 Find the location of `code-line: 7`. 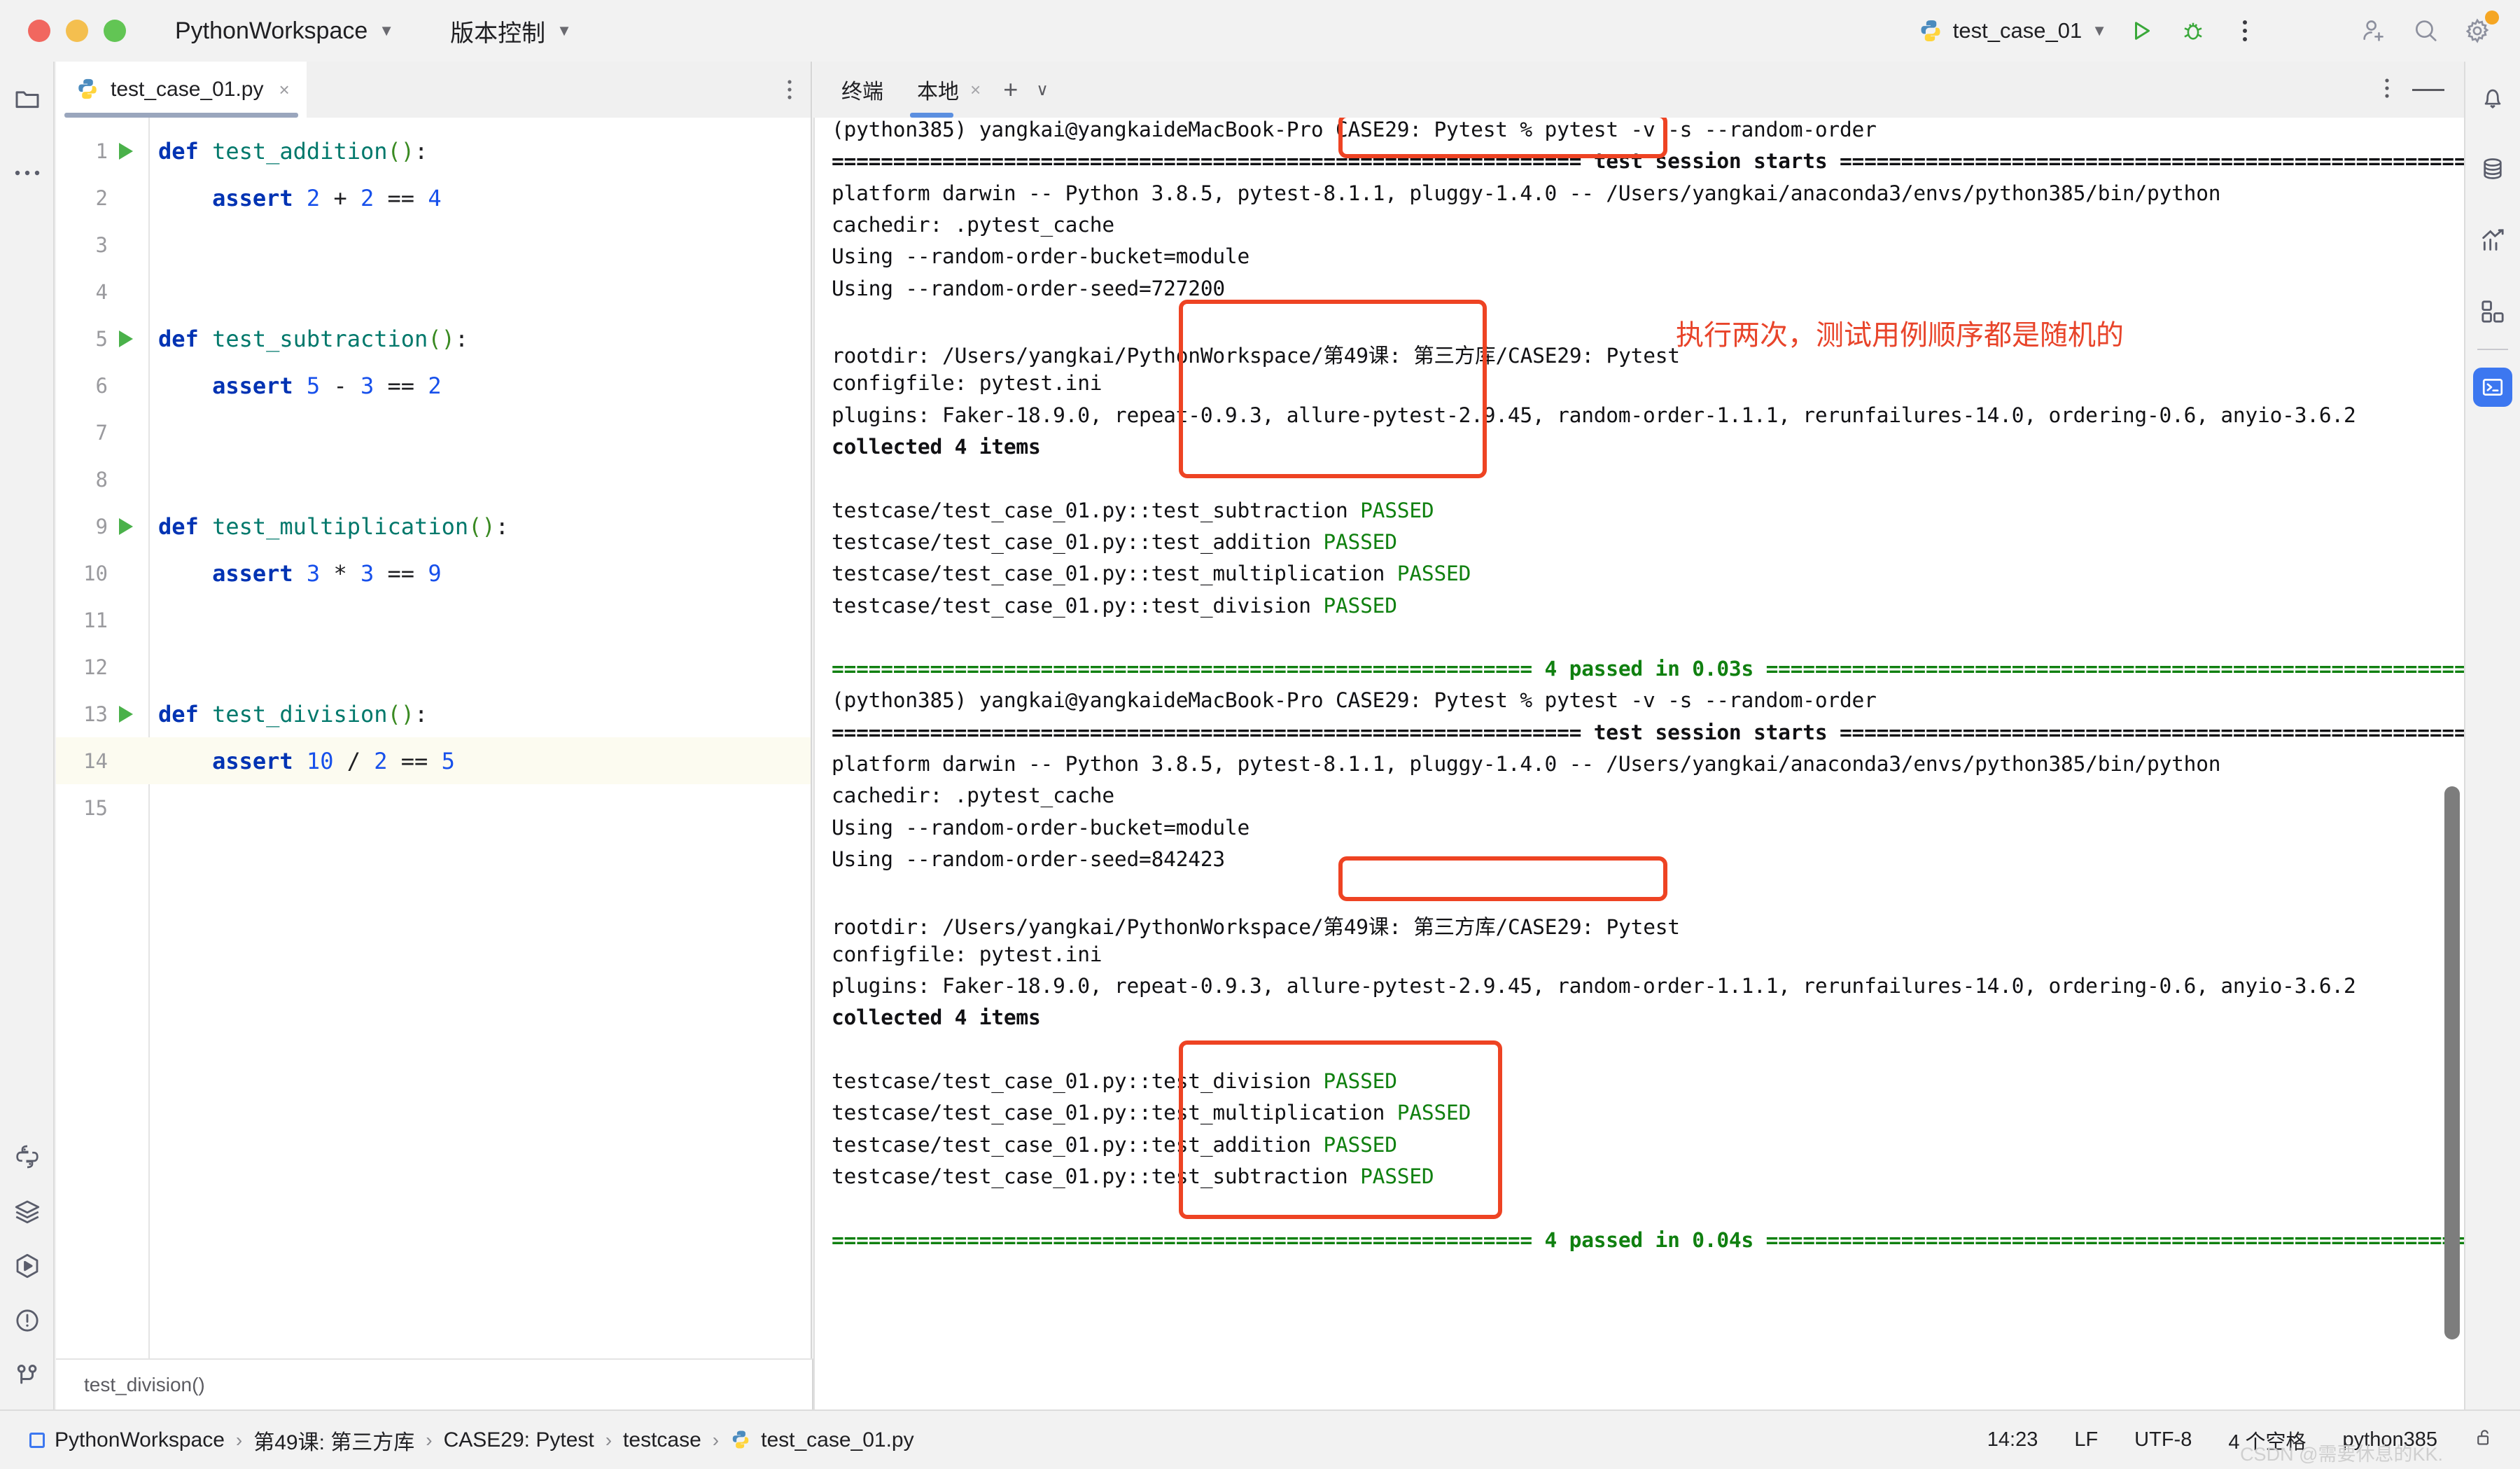

code-line: 7 is located at coordinates (433, 433).